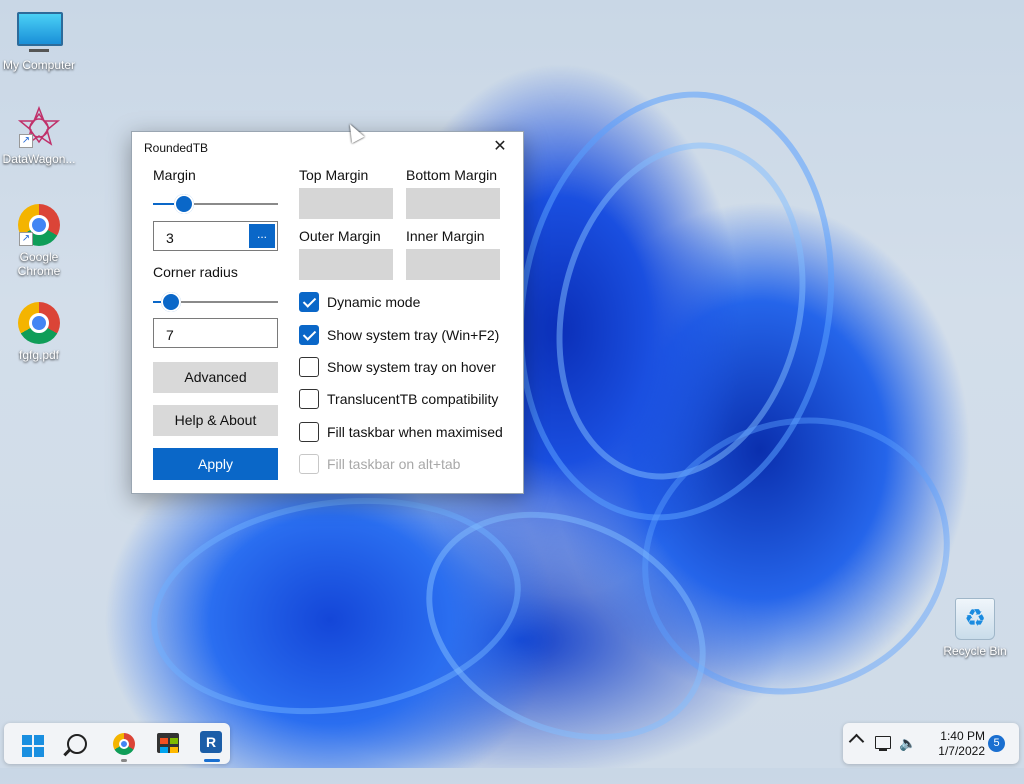  What do you see at coordinates (327, 147) in the screenshot?
I see `title-bar: RoundedTB ✕` at bounding box center [327, 147].